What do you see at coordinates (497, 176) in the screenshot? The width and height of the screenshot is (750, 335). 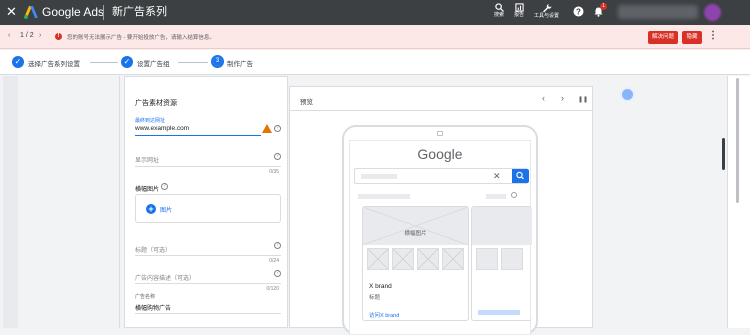 I see `clear-icon: ✕` at bounding box center [497, 176].